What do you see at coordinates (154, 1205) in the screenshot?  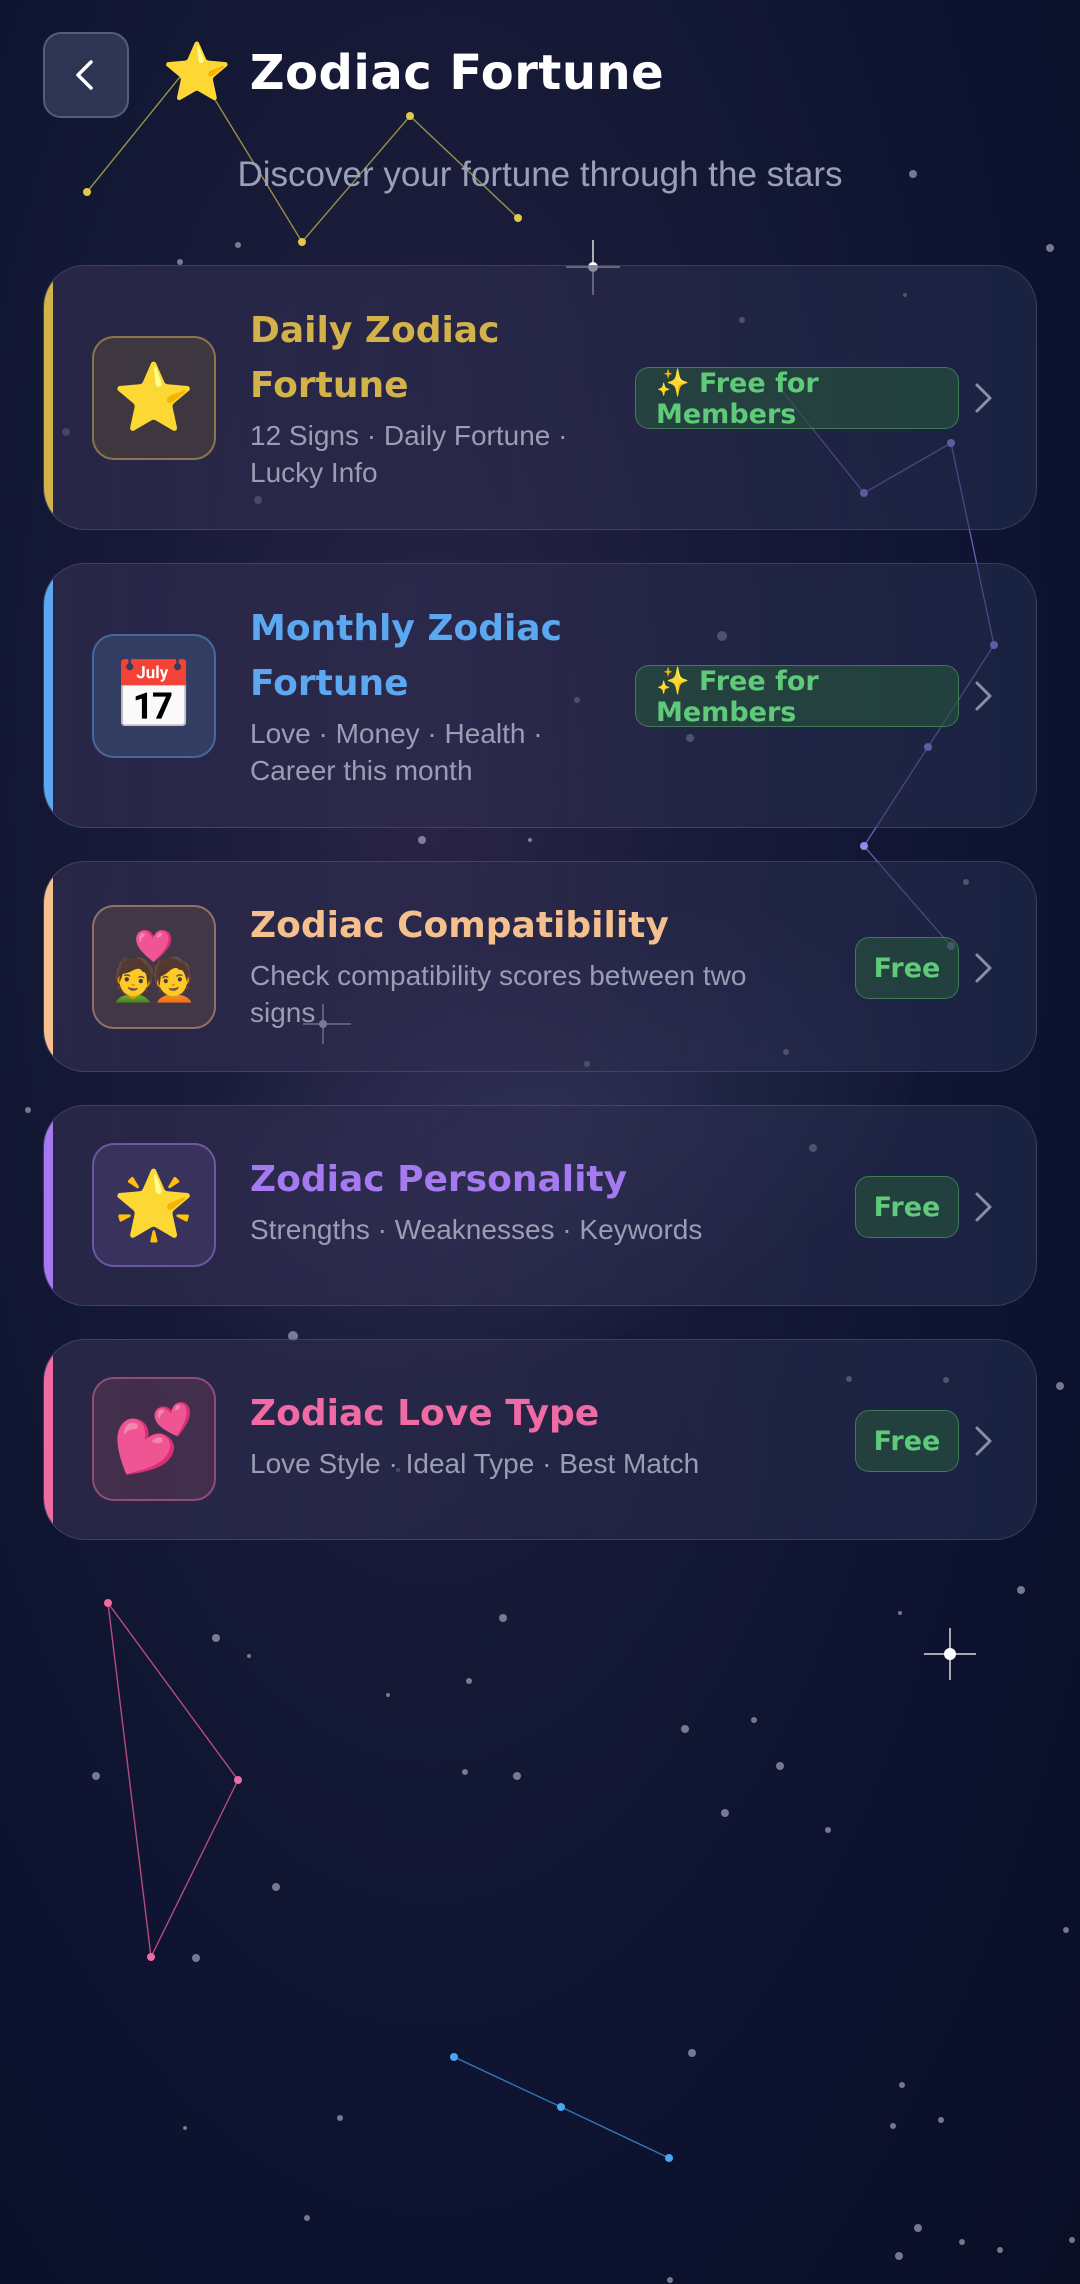 I see `glowing-star-icon: 🌟` at bounding box center [154, 1205].